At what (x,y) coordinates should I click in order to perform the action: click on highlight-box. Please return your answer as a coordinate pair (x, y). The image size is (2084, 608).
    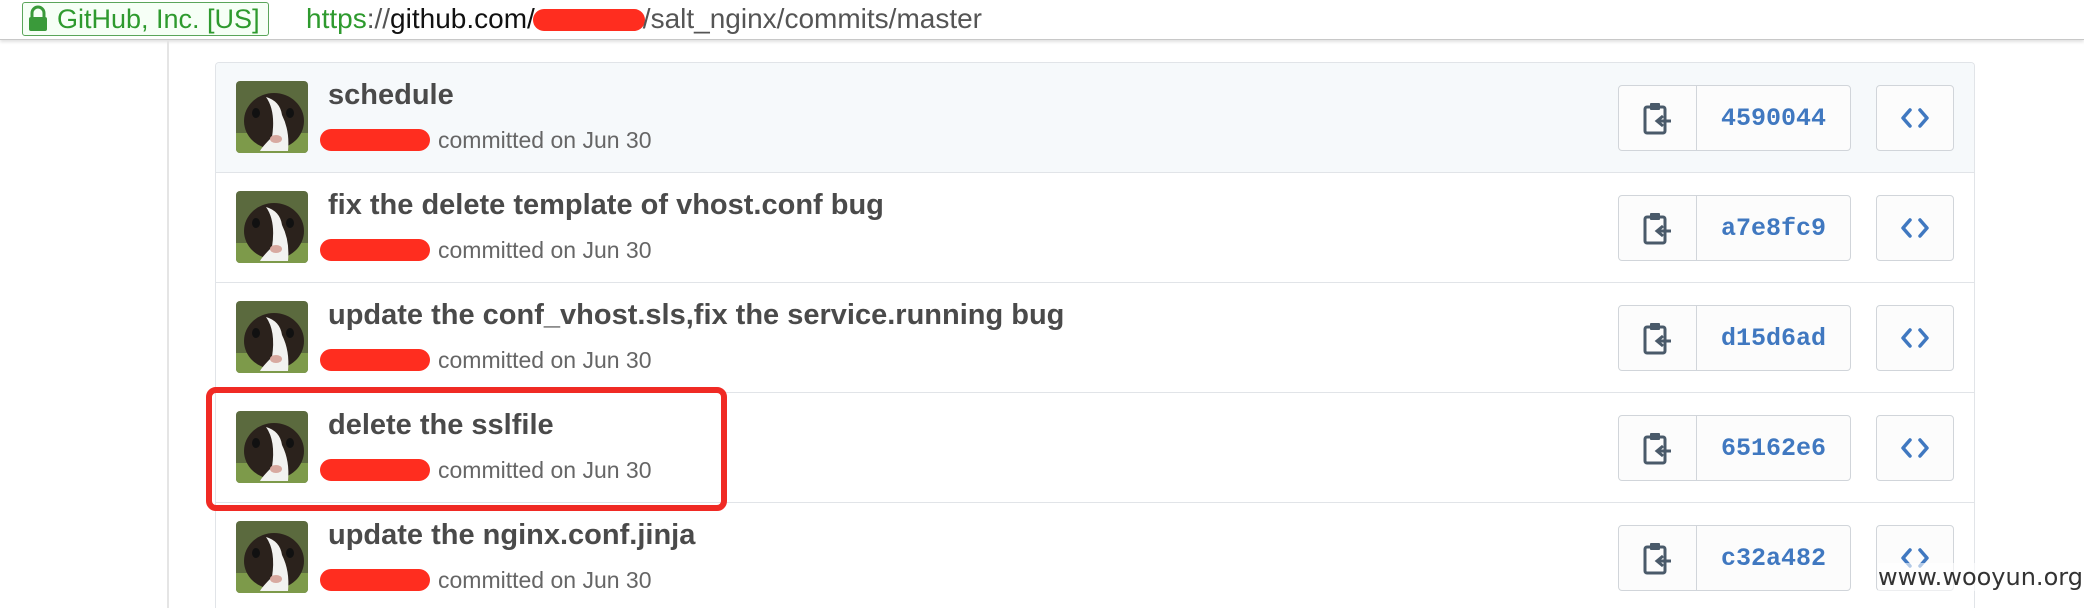
    Looking at the image, I should click on (466, 449).